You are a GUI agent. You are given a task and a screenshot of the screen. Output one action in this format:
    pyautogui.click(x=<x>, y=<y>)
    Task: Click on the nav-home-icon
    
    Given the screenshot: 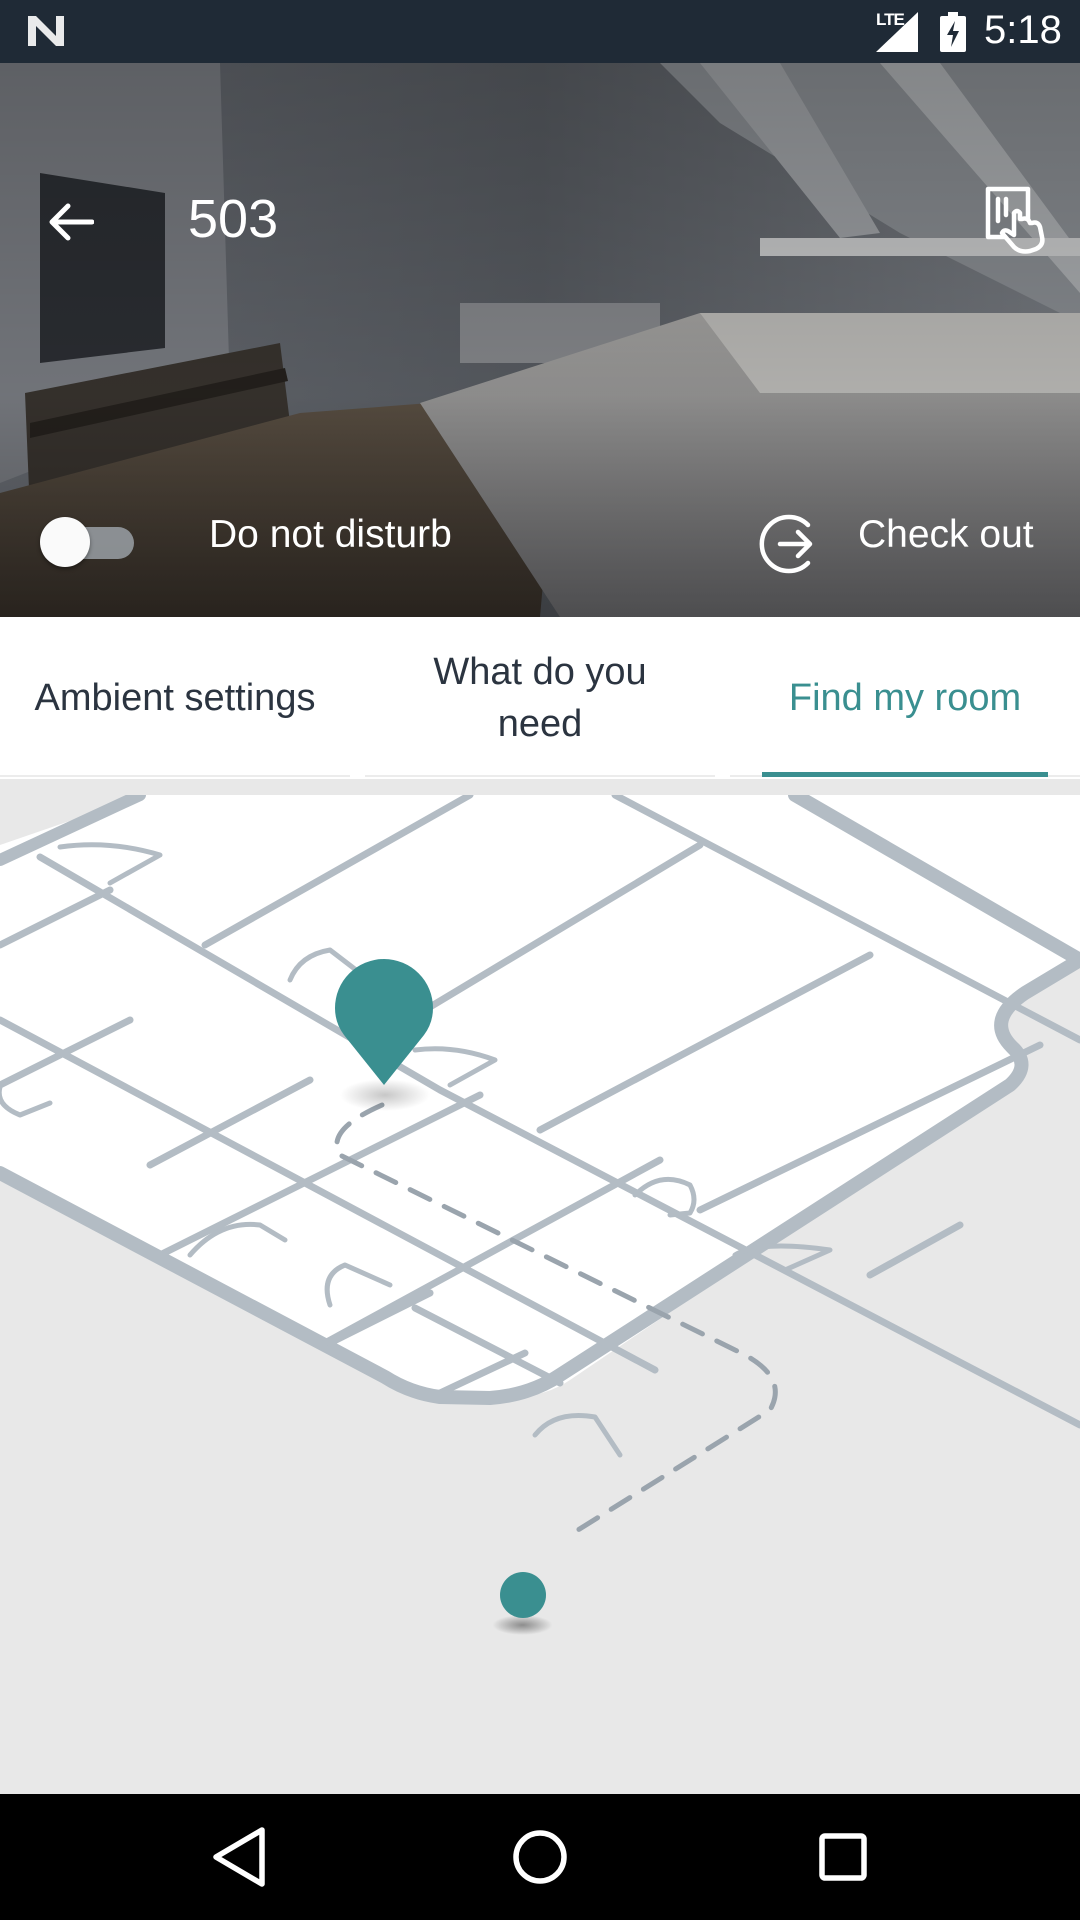 What is the action you would take?
    pyautogui.click(x=540, y=1857)
    